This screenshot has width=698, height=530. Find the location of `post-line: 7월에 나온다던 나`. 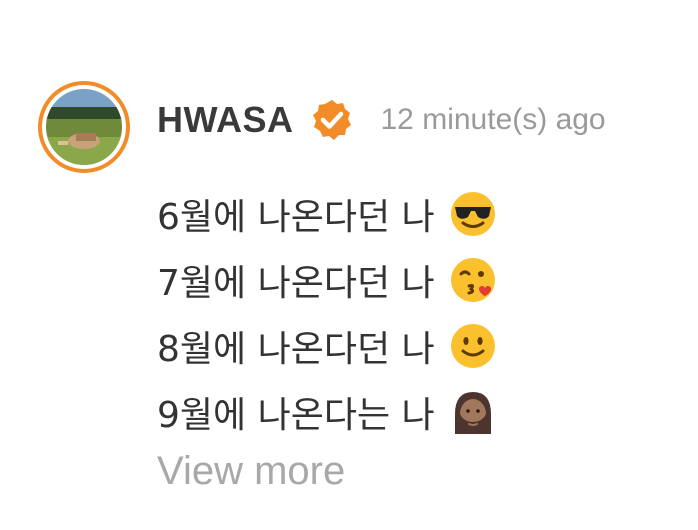

post-line: 7월에 나온다던 나 is located at coordinates (327, 280).